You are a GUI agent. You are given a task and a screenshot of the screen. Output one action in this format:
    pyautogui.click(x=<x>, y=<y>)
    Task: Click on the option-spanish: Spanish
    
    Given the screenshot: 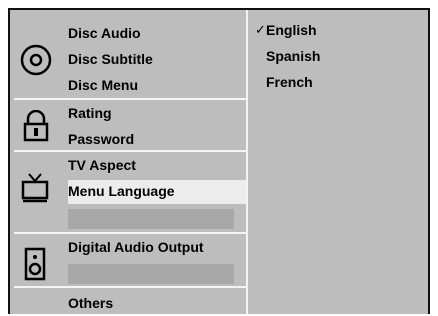 What is the action you would take?
    pyautogui.click(x=293, y=56)
    